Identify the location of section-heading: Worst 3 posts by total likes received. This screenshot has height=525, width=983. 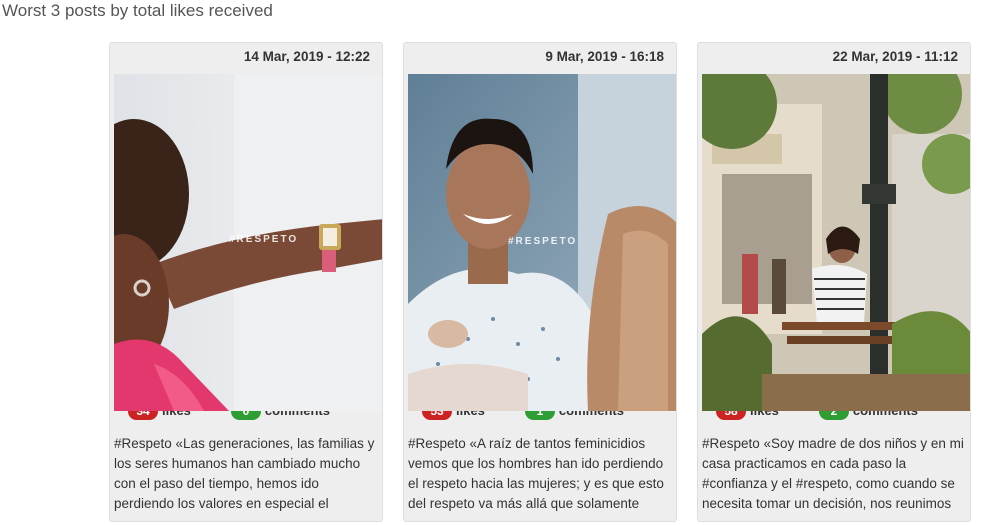
(137, 10).